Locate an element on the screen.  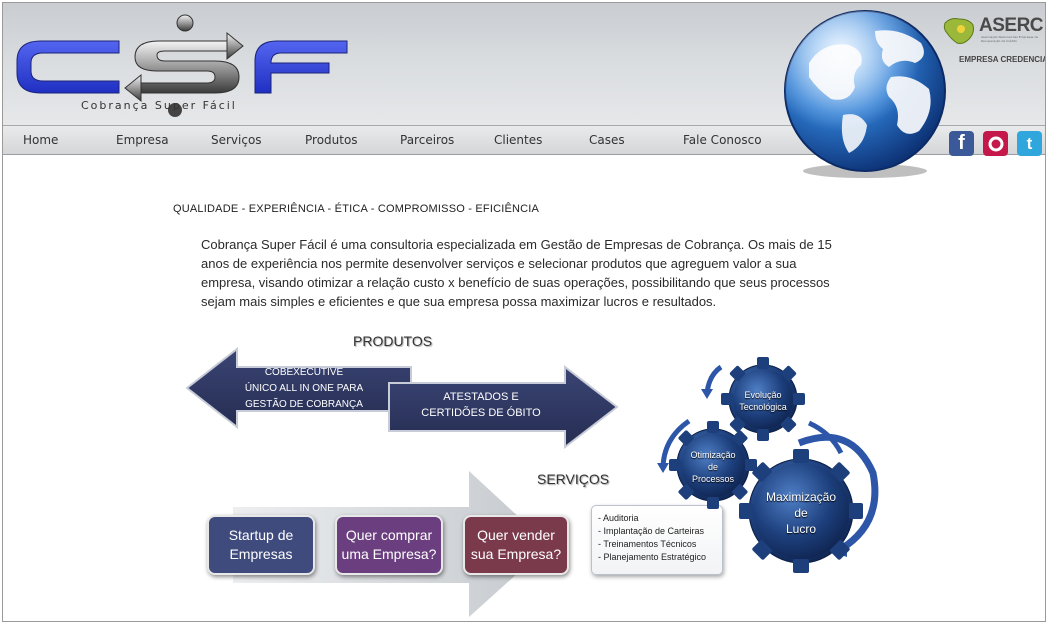
gear-maximizacao-line-1: Maximização is located at coordinates (801, 497).